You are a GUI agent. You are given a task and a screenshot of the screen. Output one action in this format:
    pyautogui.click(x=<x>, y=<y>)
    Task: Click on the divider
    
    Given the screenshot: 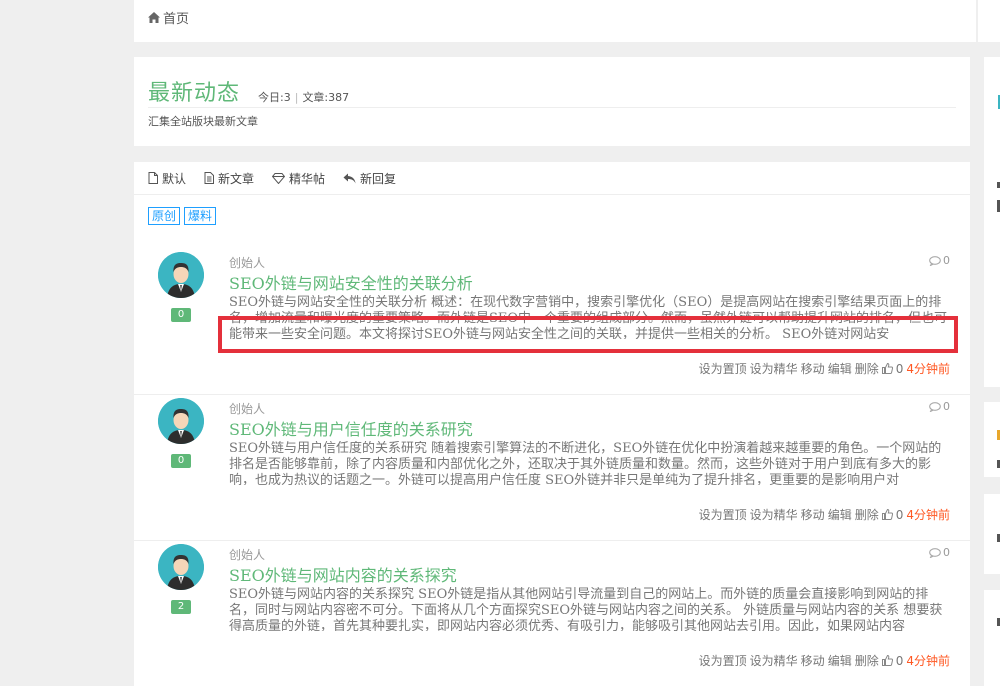 What is the action you would take?
    pyautogui.click(x=552, y=107)
    